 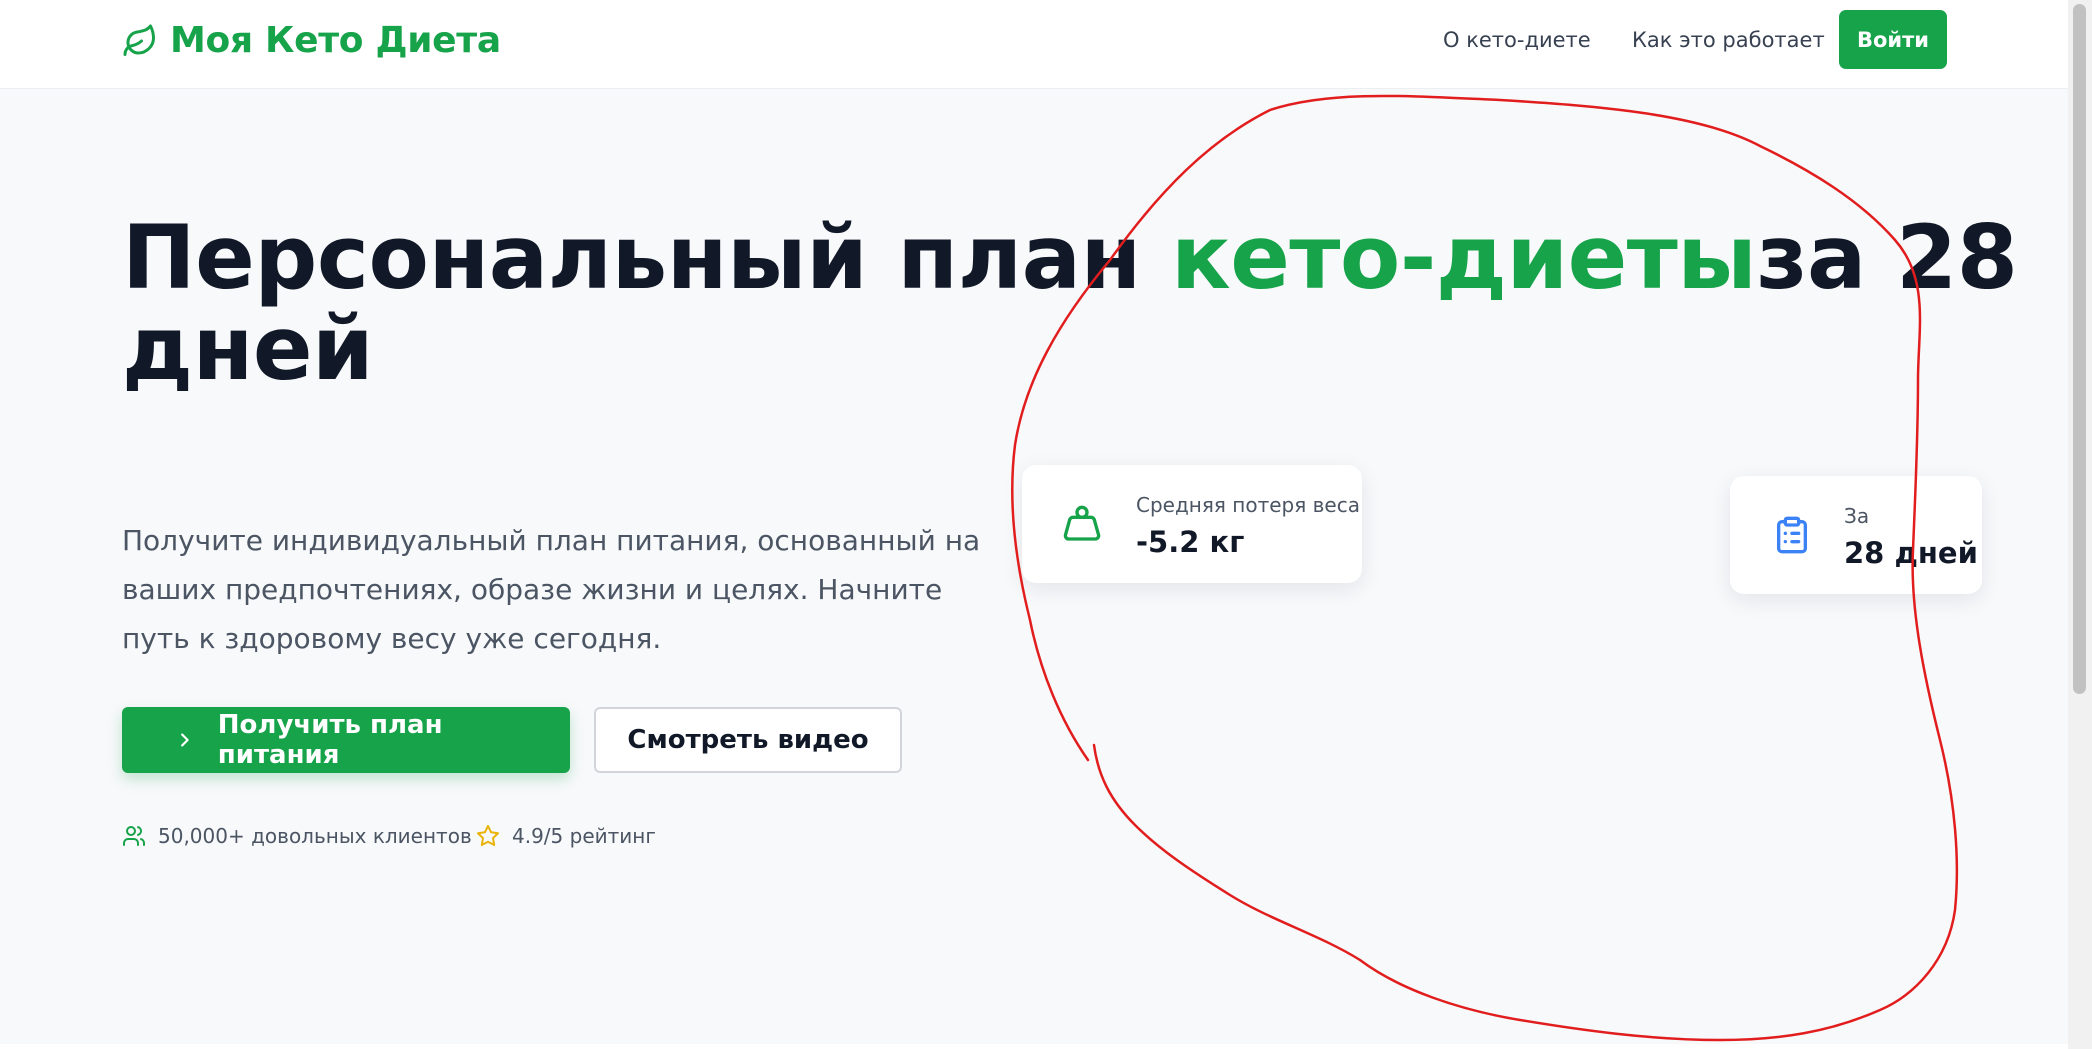 I want to click on duration-label: За, so click(x=1857, y=516).